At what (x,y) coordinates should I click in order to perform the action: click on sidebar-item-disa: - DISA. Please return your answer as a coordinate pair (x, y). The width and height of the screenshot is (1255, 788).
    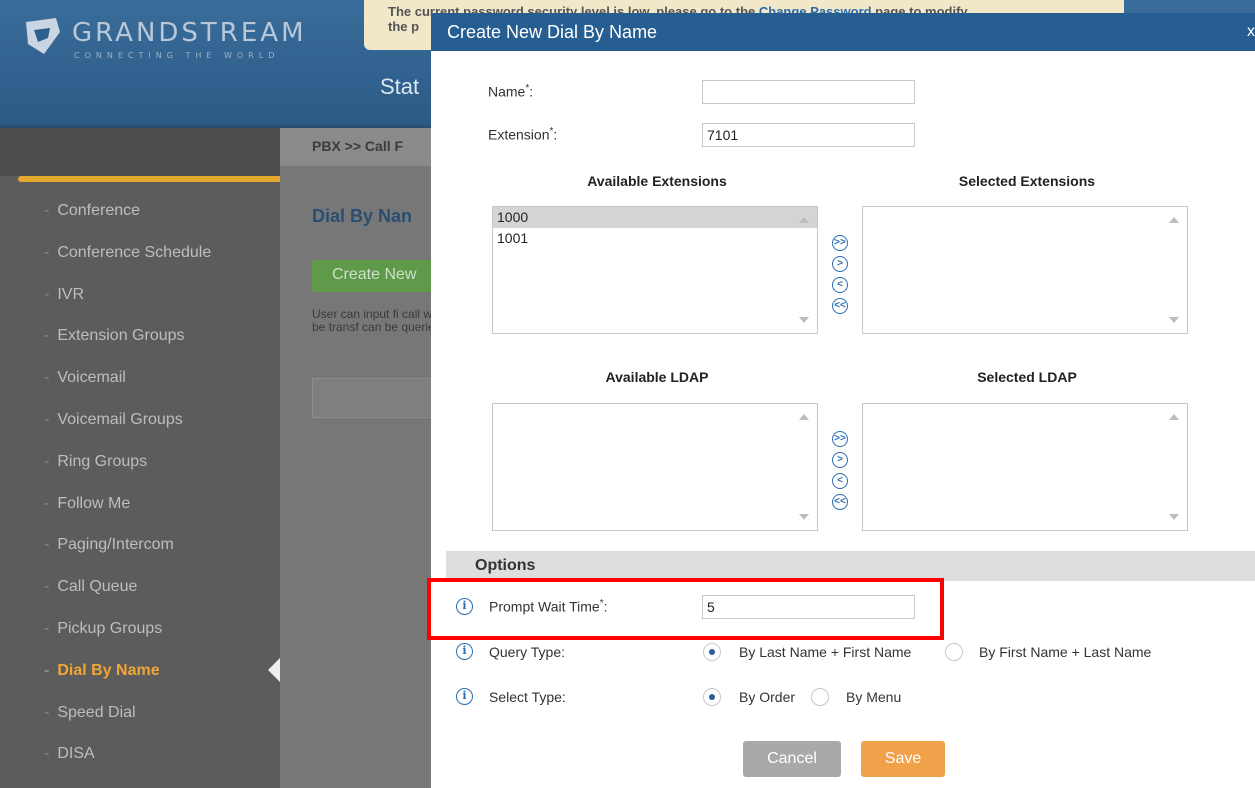
    Looking at the image, I should click on (69, 754).